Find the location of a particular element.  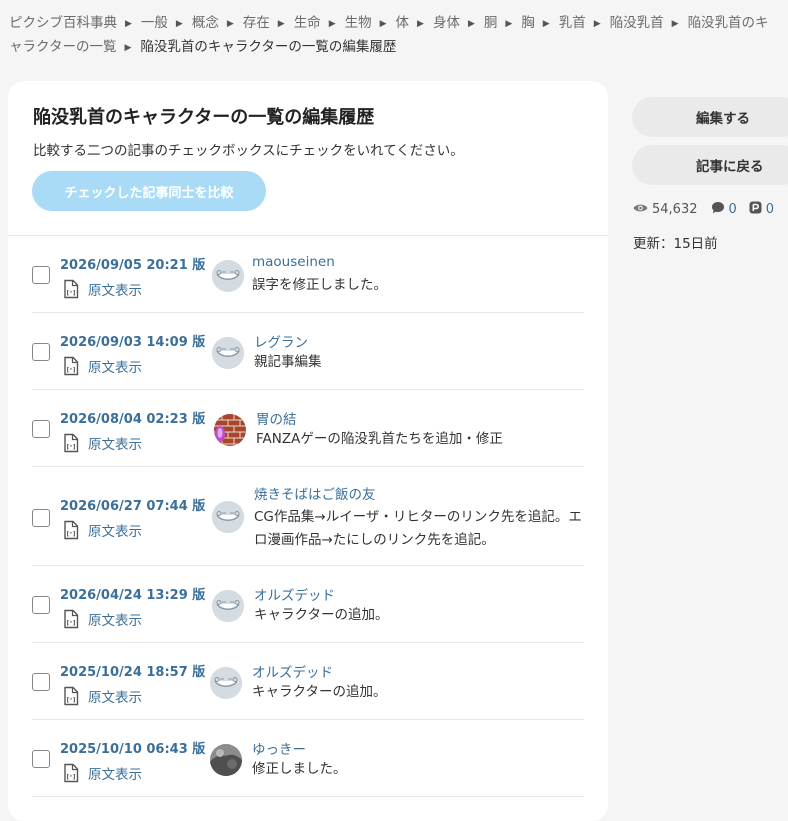

breadcrumb-link: 乳首 is located at coordinates (572, 23).